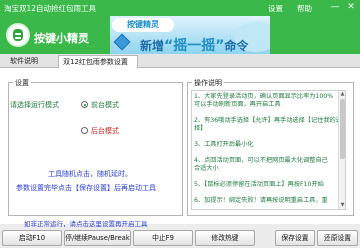 Image resolution: width=360 pixels, height=248 pixels. Describe the element at coordinates (342, 94) in the screenshot. I see `scroll-up-icon: ▲` at that location.